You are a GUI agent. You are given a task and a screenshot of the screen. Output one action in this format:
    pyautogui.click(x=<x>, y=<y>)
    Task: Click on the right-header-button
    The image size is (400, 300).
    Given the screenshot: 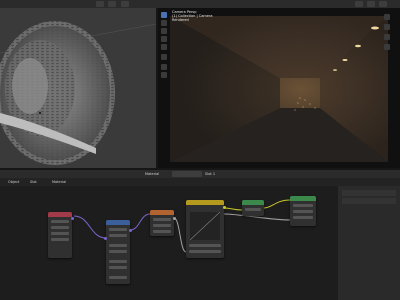 What is the action you would take?
    pyautogui.click(x=359, y=4)
    